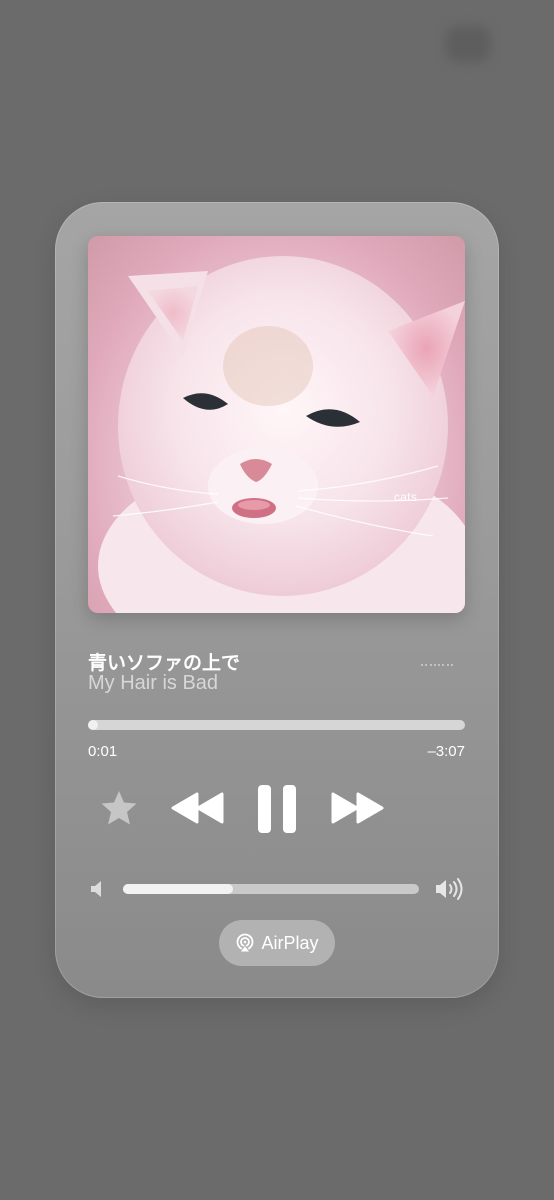 This screenshot has width=554, height=1200. Describe the element at coordinates (468, 44) in the screenshot. I see `blurred-background-element` at that location.